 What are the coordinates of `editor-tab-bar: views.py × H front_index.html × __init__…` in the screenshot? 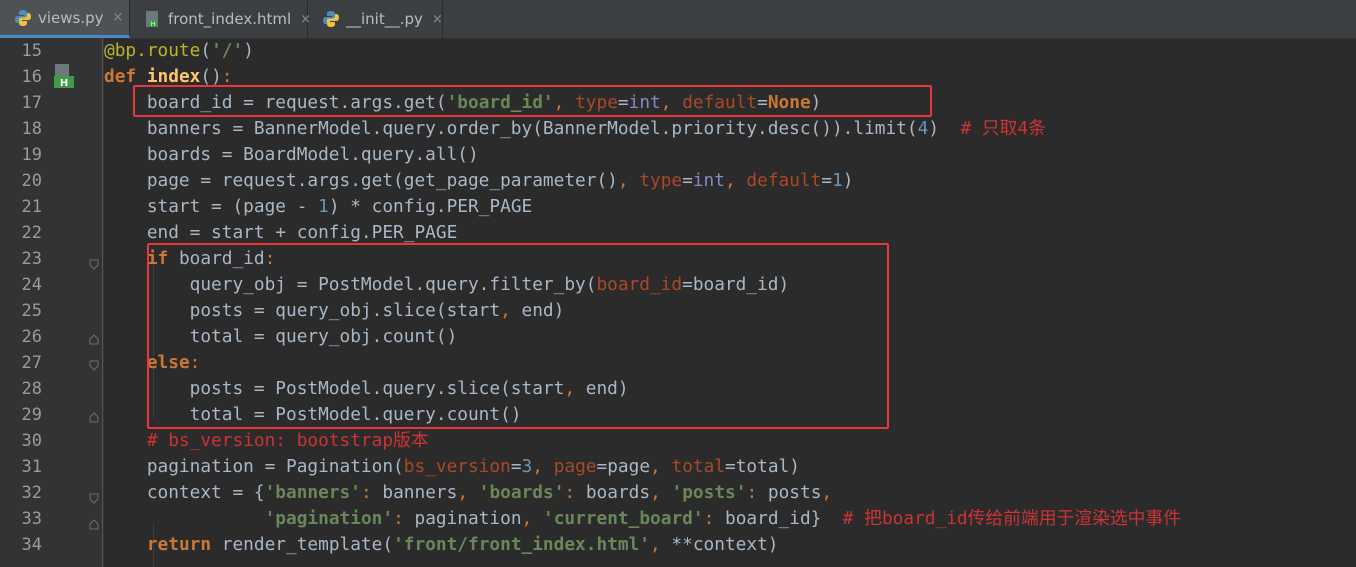 It's located at (678, 19).